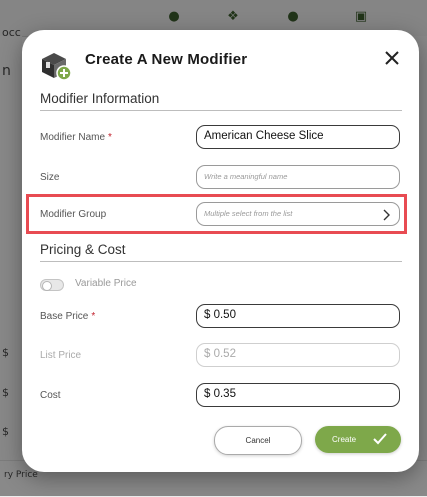 This screenshot has height=497, width=427. I want to click on list-price-label: List Price, so click(61, 355).